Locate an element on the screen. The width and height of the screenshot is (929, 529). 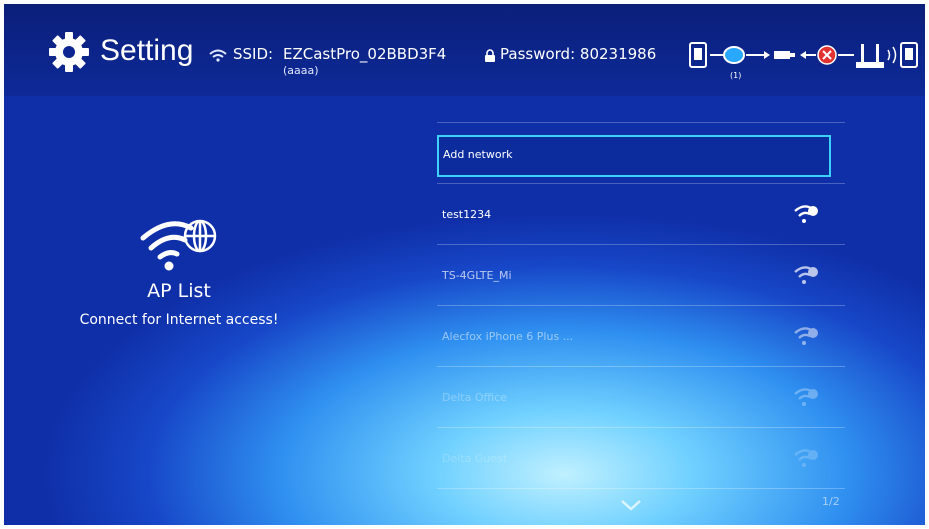
dongle-icon is located at coordinates (784, 55).